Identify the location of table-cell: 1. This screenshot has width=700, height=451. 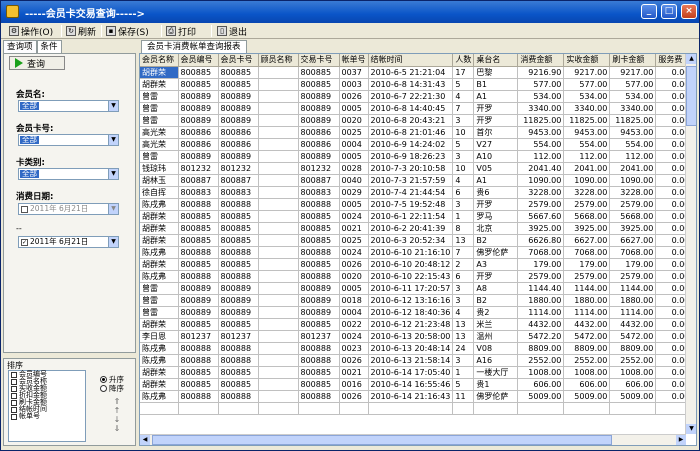
(463, 216).